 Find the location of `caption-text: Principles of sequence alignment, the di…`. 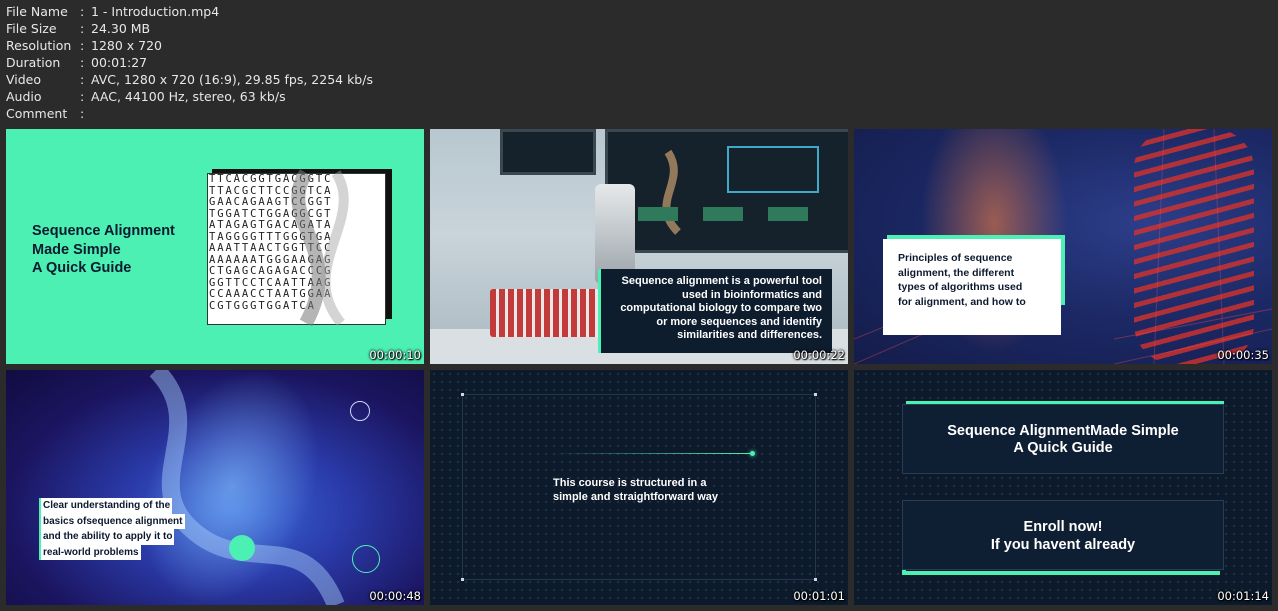

caption-text: Principles of sequence alignment, the di… is located at coordinates (979, 281).